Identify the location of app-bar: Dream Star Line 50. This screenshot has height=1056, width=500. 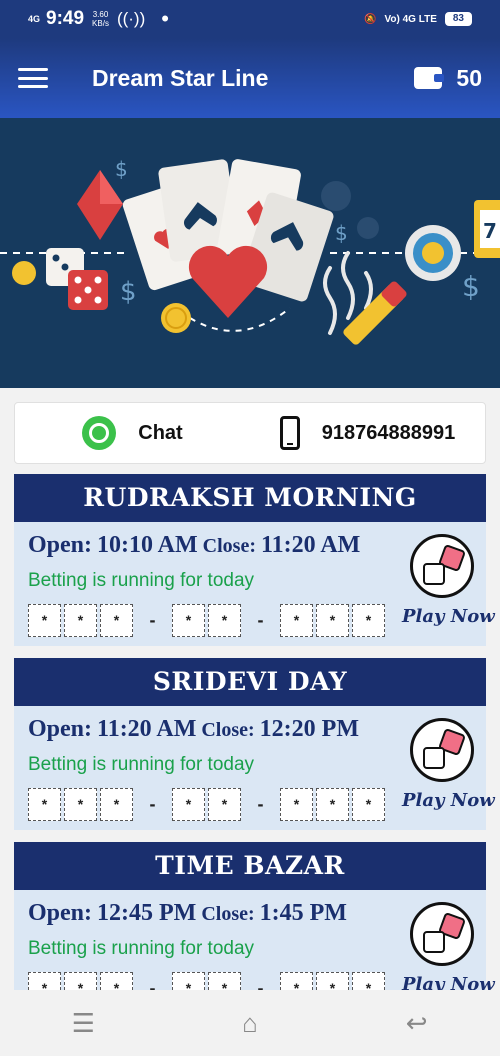
(250, 78).